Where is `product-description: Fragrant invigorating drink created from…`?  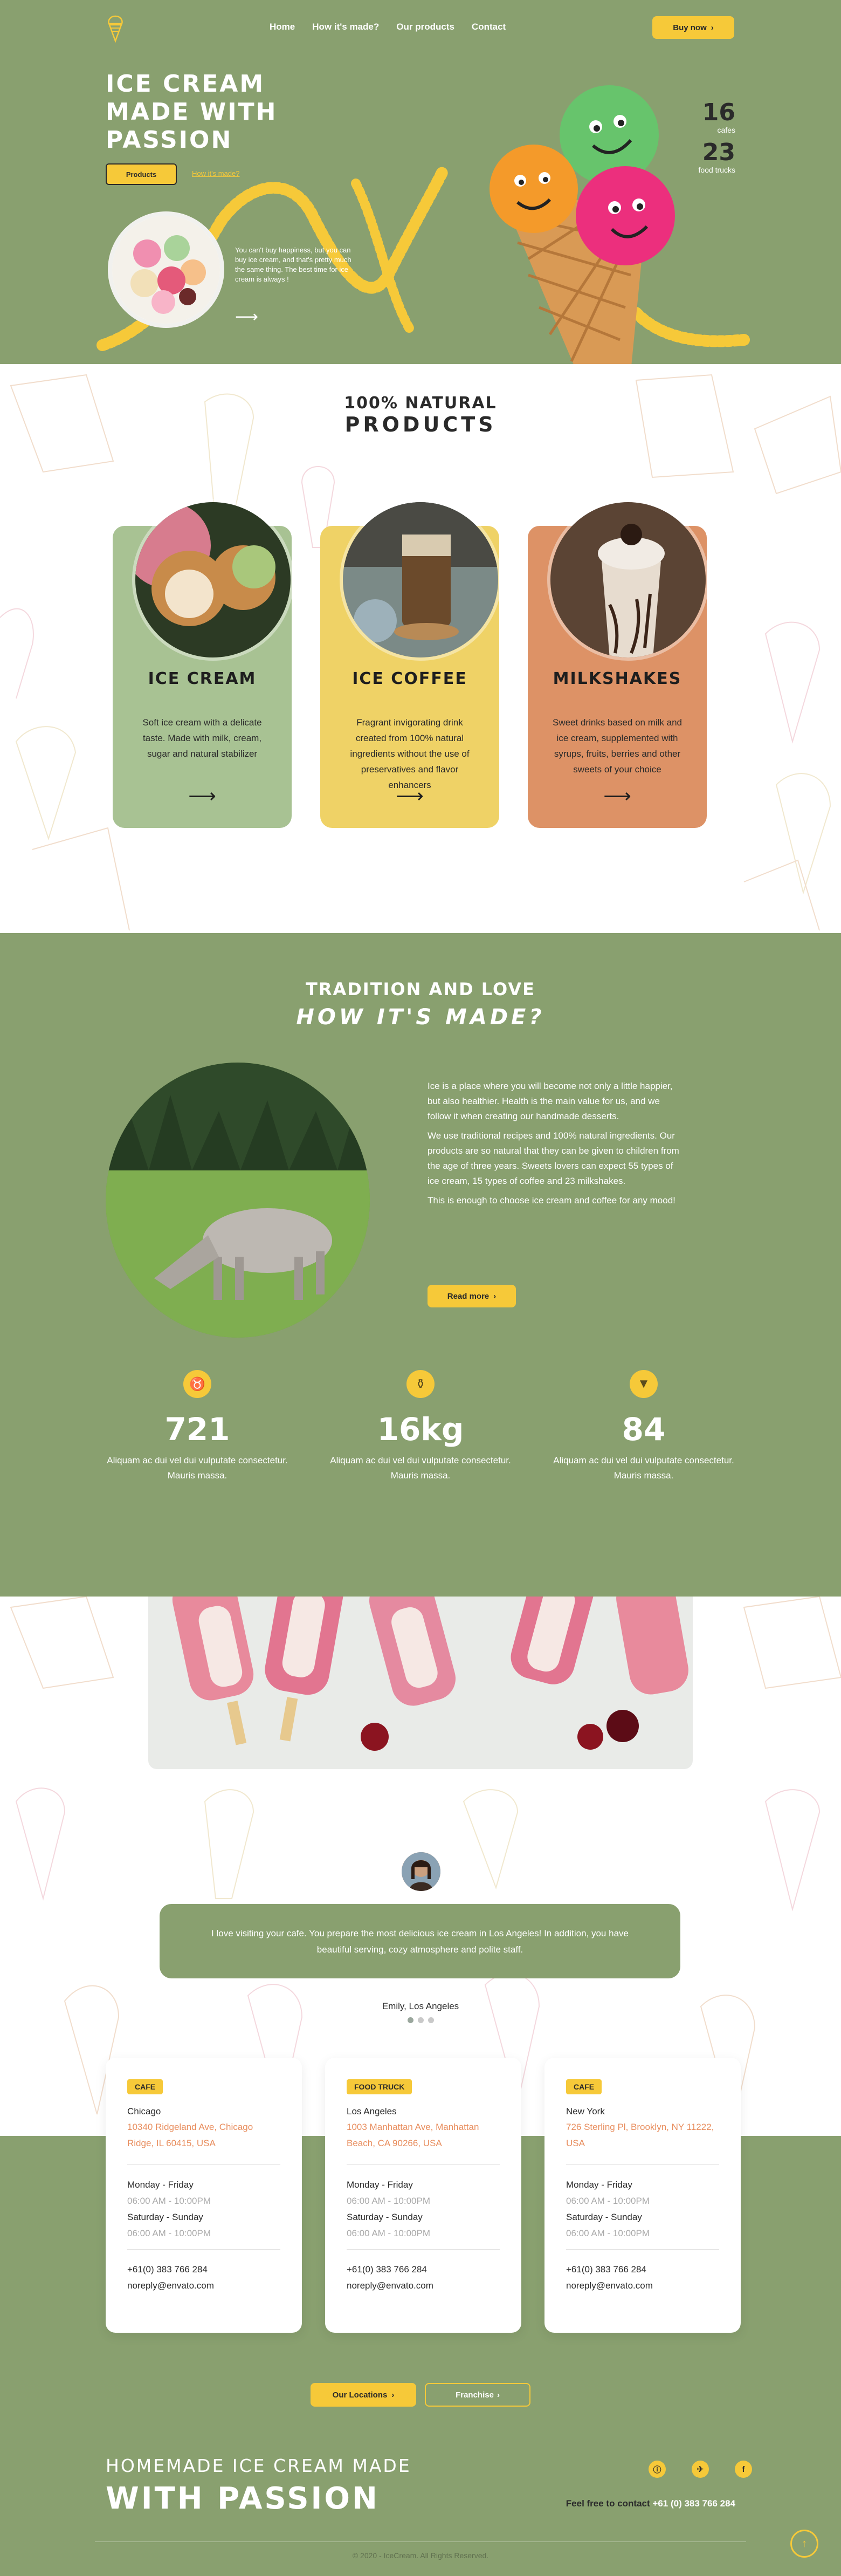 product-description: Fragrant invigorating drink created from… is located at coordinates (410, 753).